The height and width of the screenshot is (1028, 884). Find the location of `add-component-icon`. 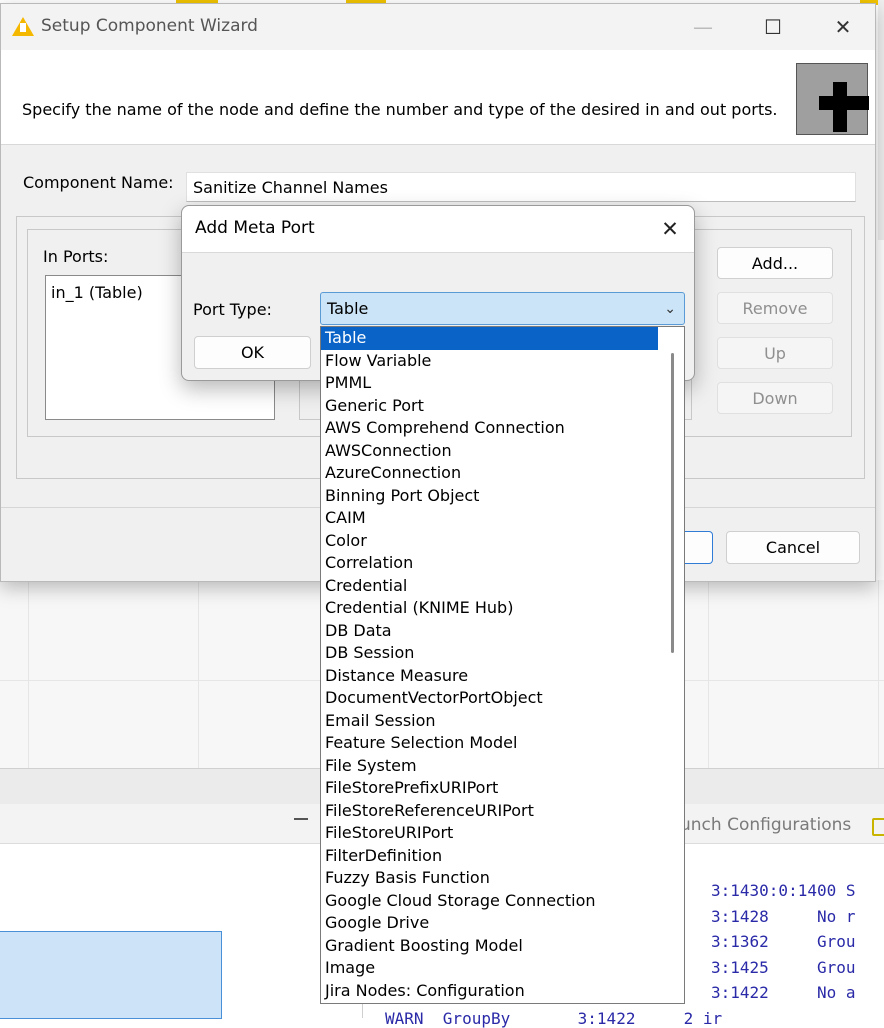

add-component-icon is located at coordinates (832, 99).